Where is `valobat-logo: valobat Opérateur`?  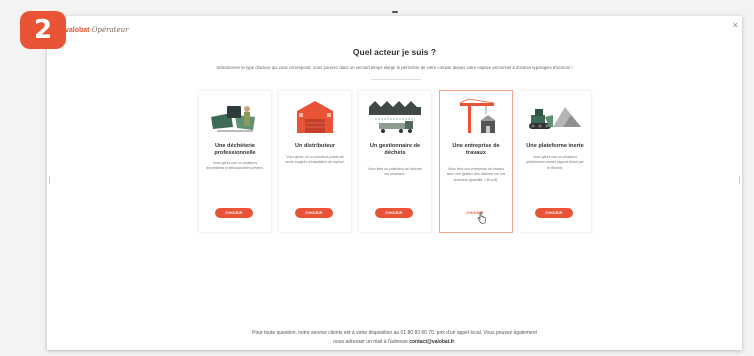
valobat-logo: valobat Opérateur is located at coordinates (97, 30).